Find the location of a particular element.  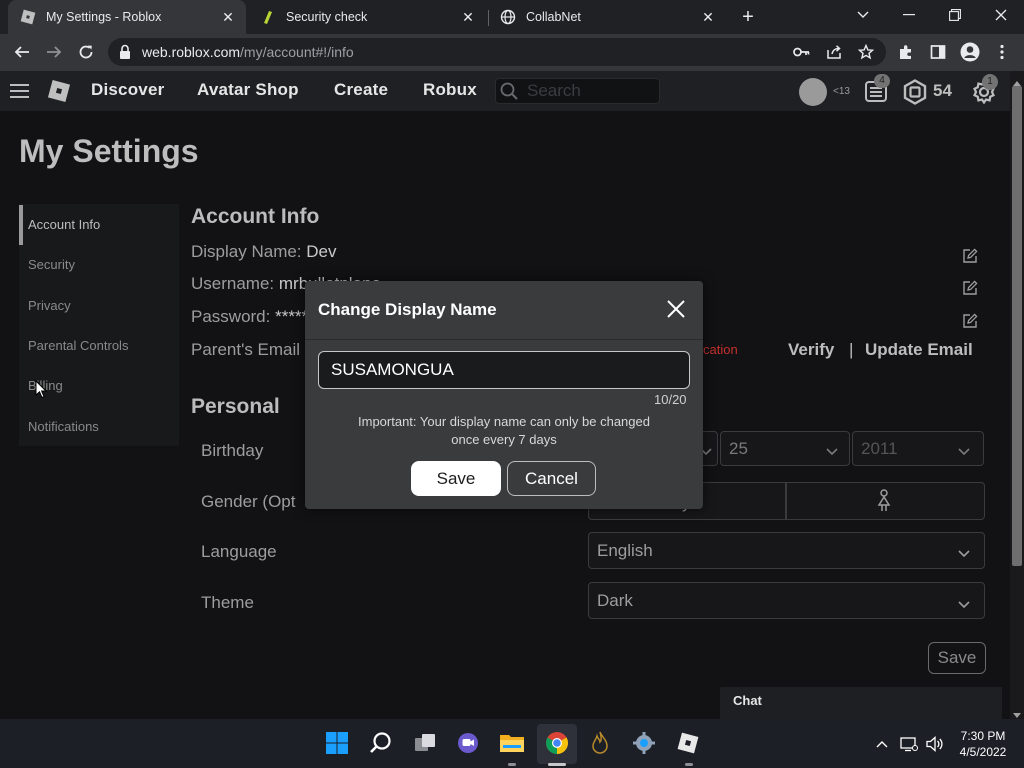

gender-label: Gender (Opt is located at coordinates (248, 501).